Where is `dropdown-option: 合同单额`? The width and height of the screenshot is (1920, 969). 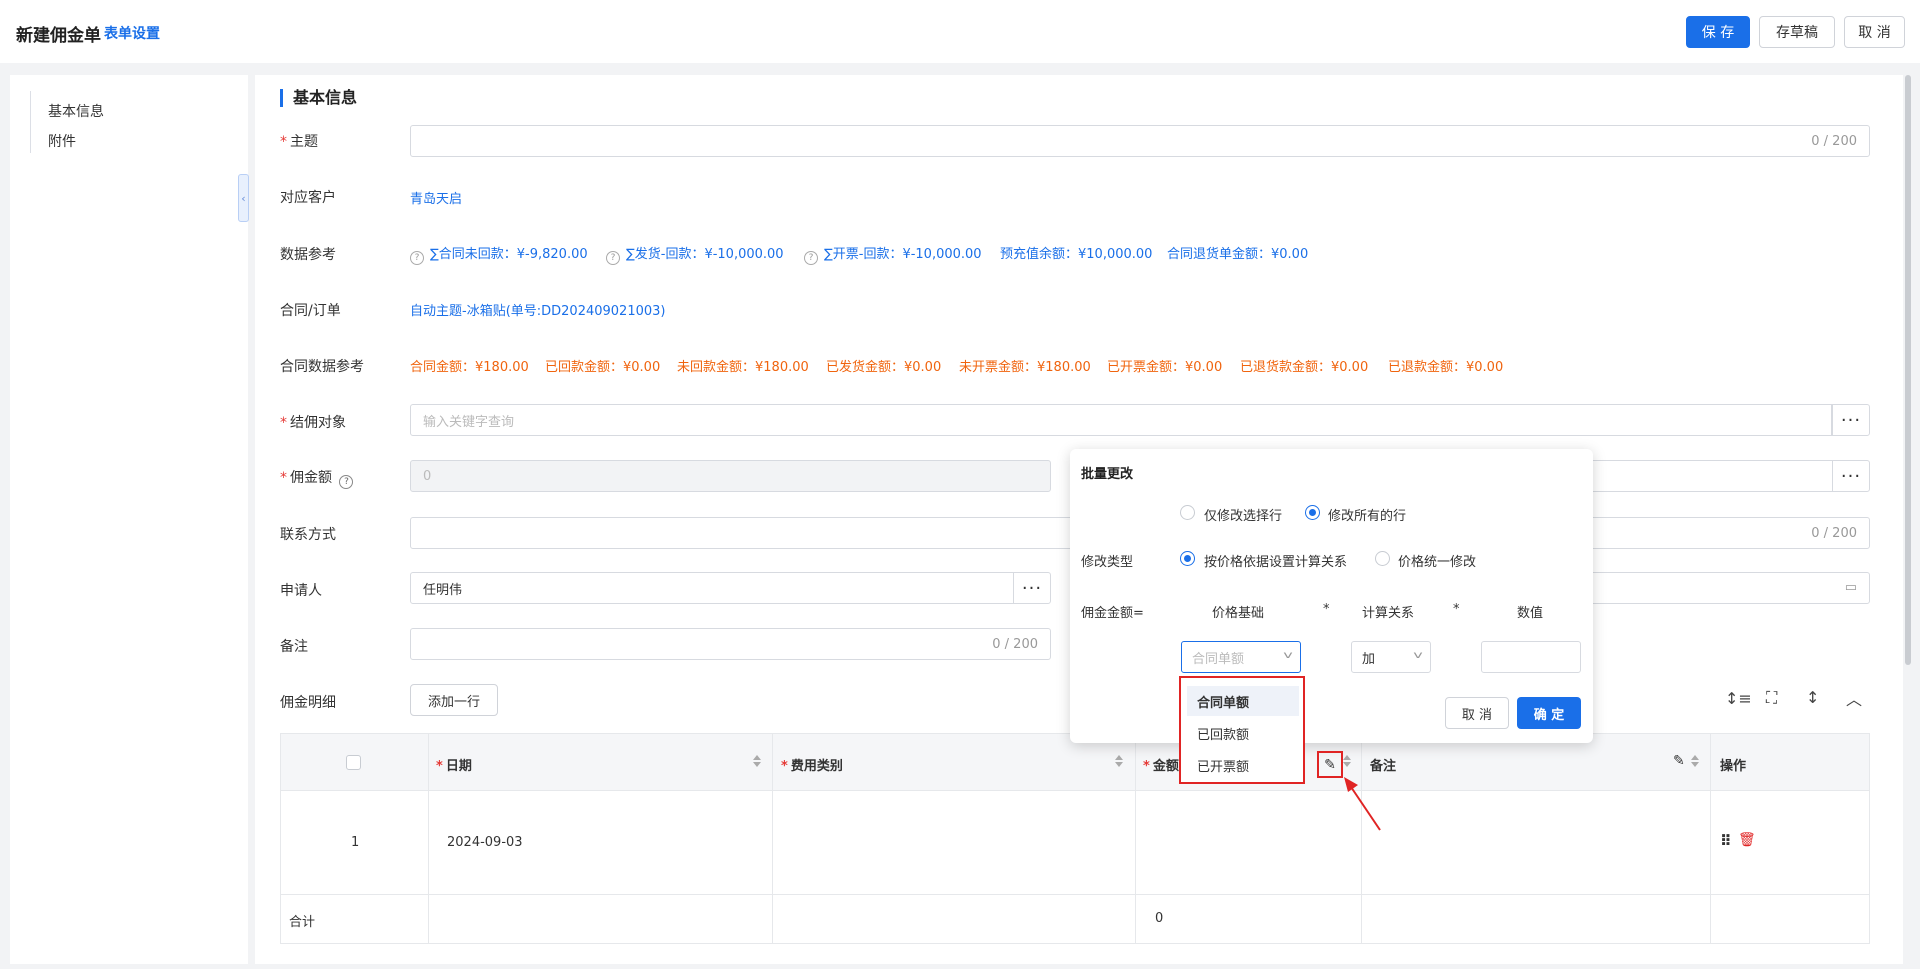
dropdown-option: 合同单额 is located at coordinates (1243, 701).